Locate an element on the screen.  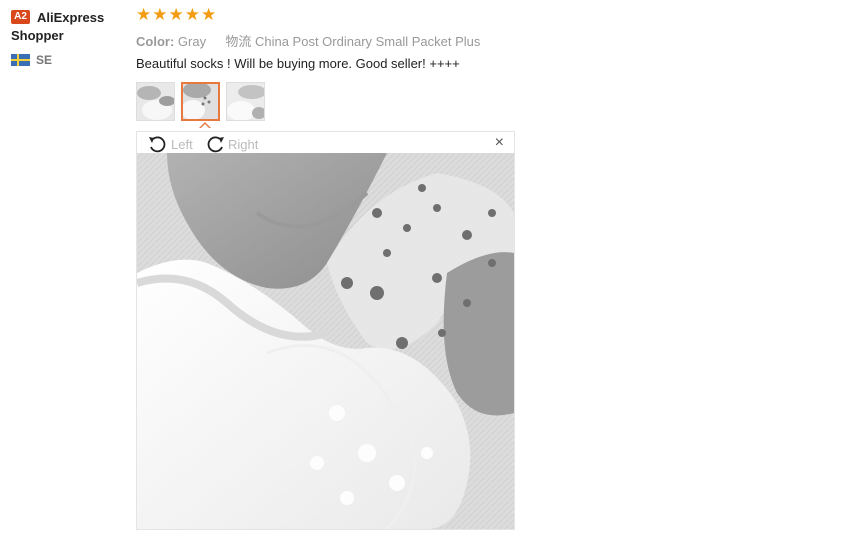
thumbnail-strip is located at coordinates (200, 101).